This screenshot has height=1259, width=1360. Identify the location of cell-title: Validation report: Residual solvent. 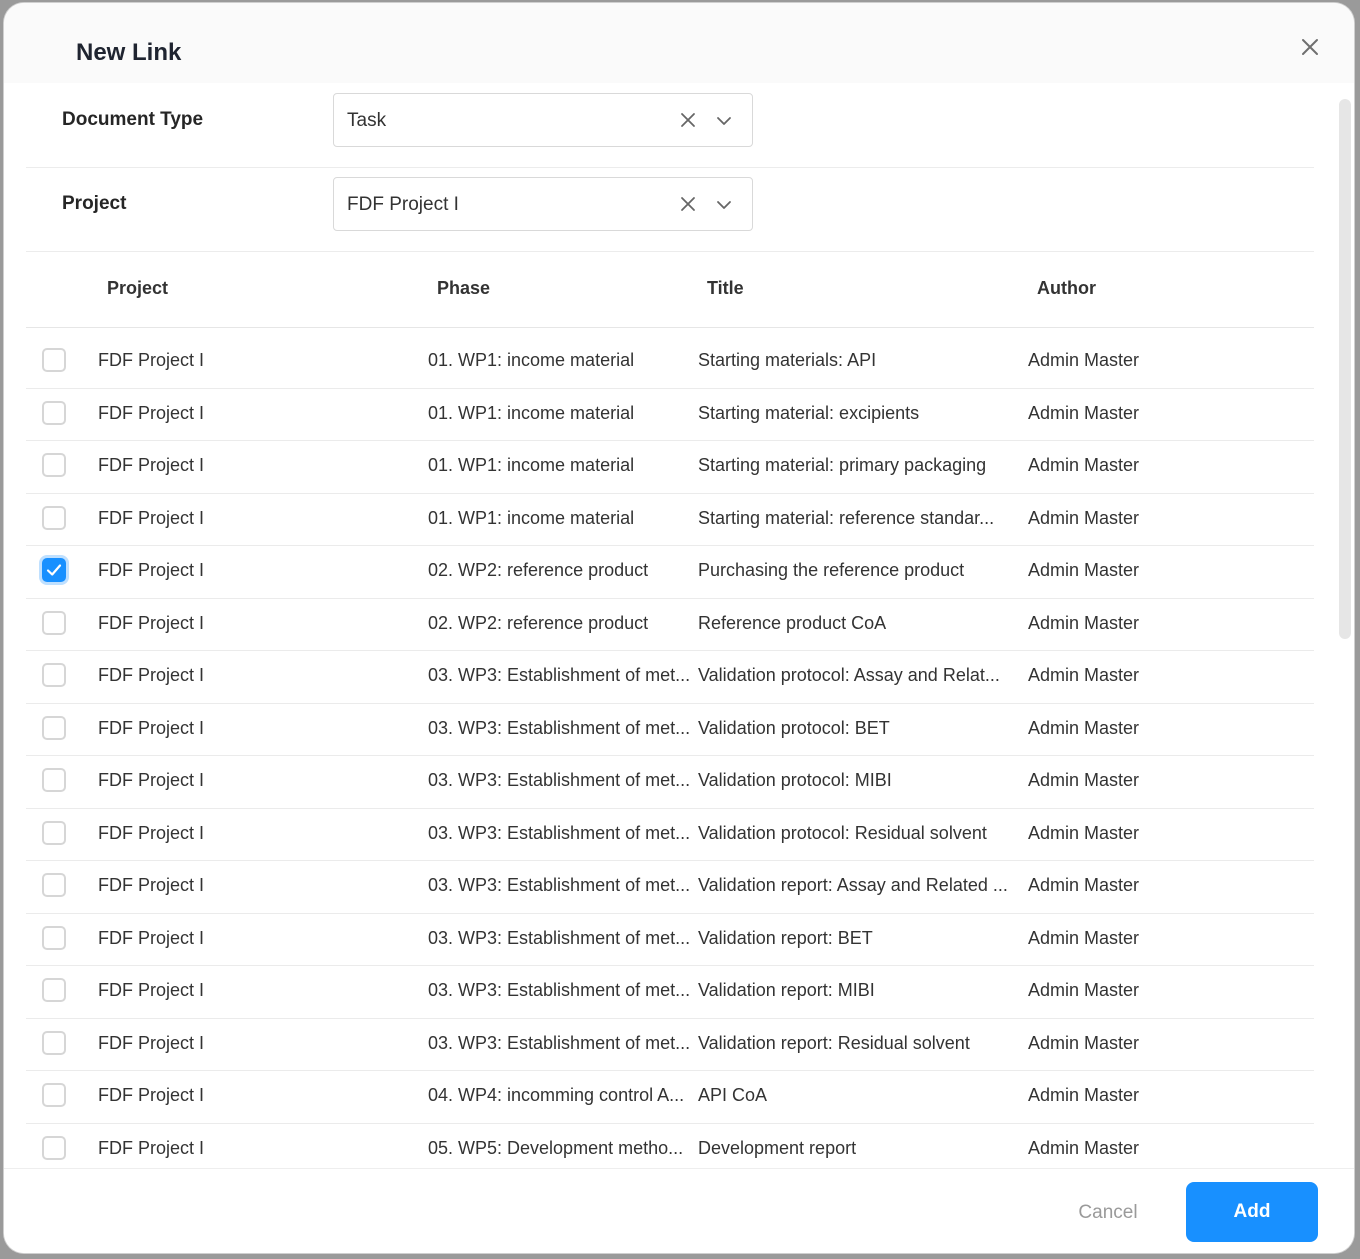
(834, 1042).